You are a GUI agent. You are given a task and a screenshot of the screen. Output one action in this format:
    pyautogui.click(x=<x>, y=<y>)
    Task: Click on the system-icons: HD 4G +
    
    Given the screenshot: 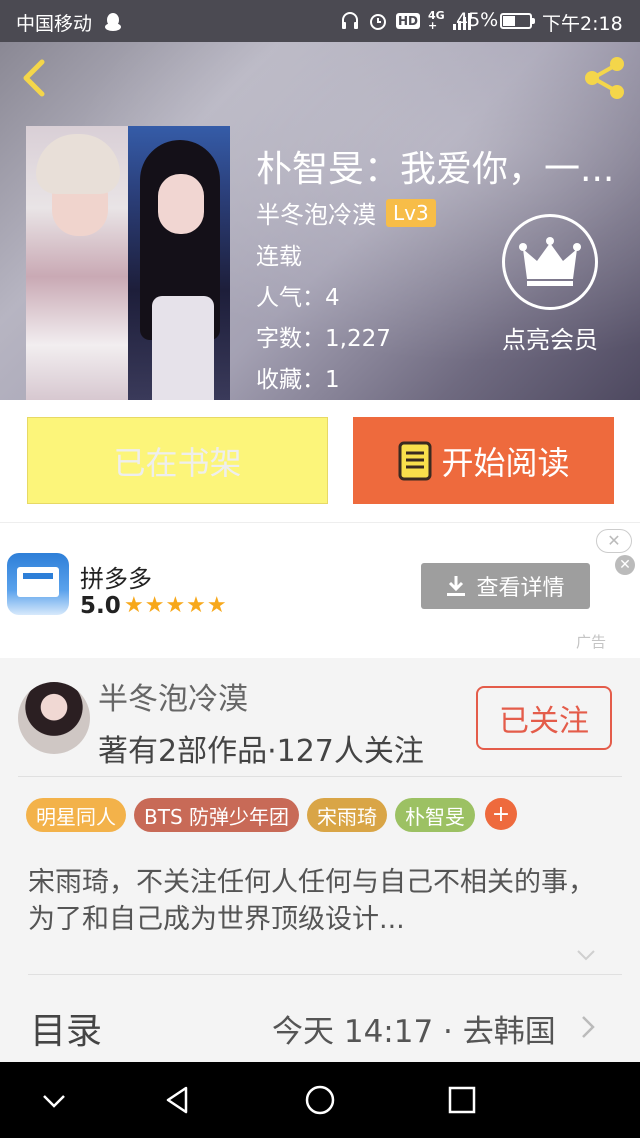 What is the action you would take?
    pyautogui.click(x=406, y=20)
    